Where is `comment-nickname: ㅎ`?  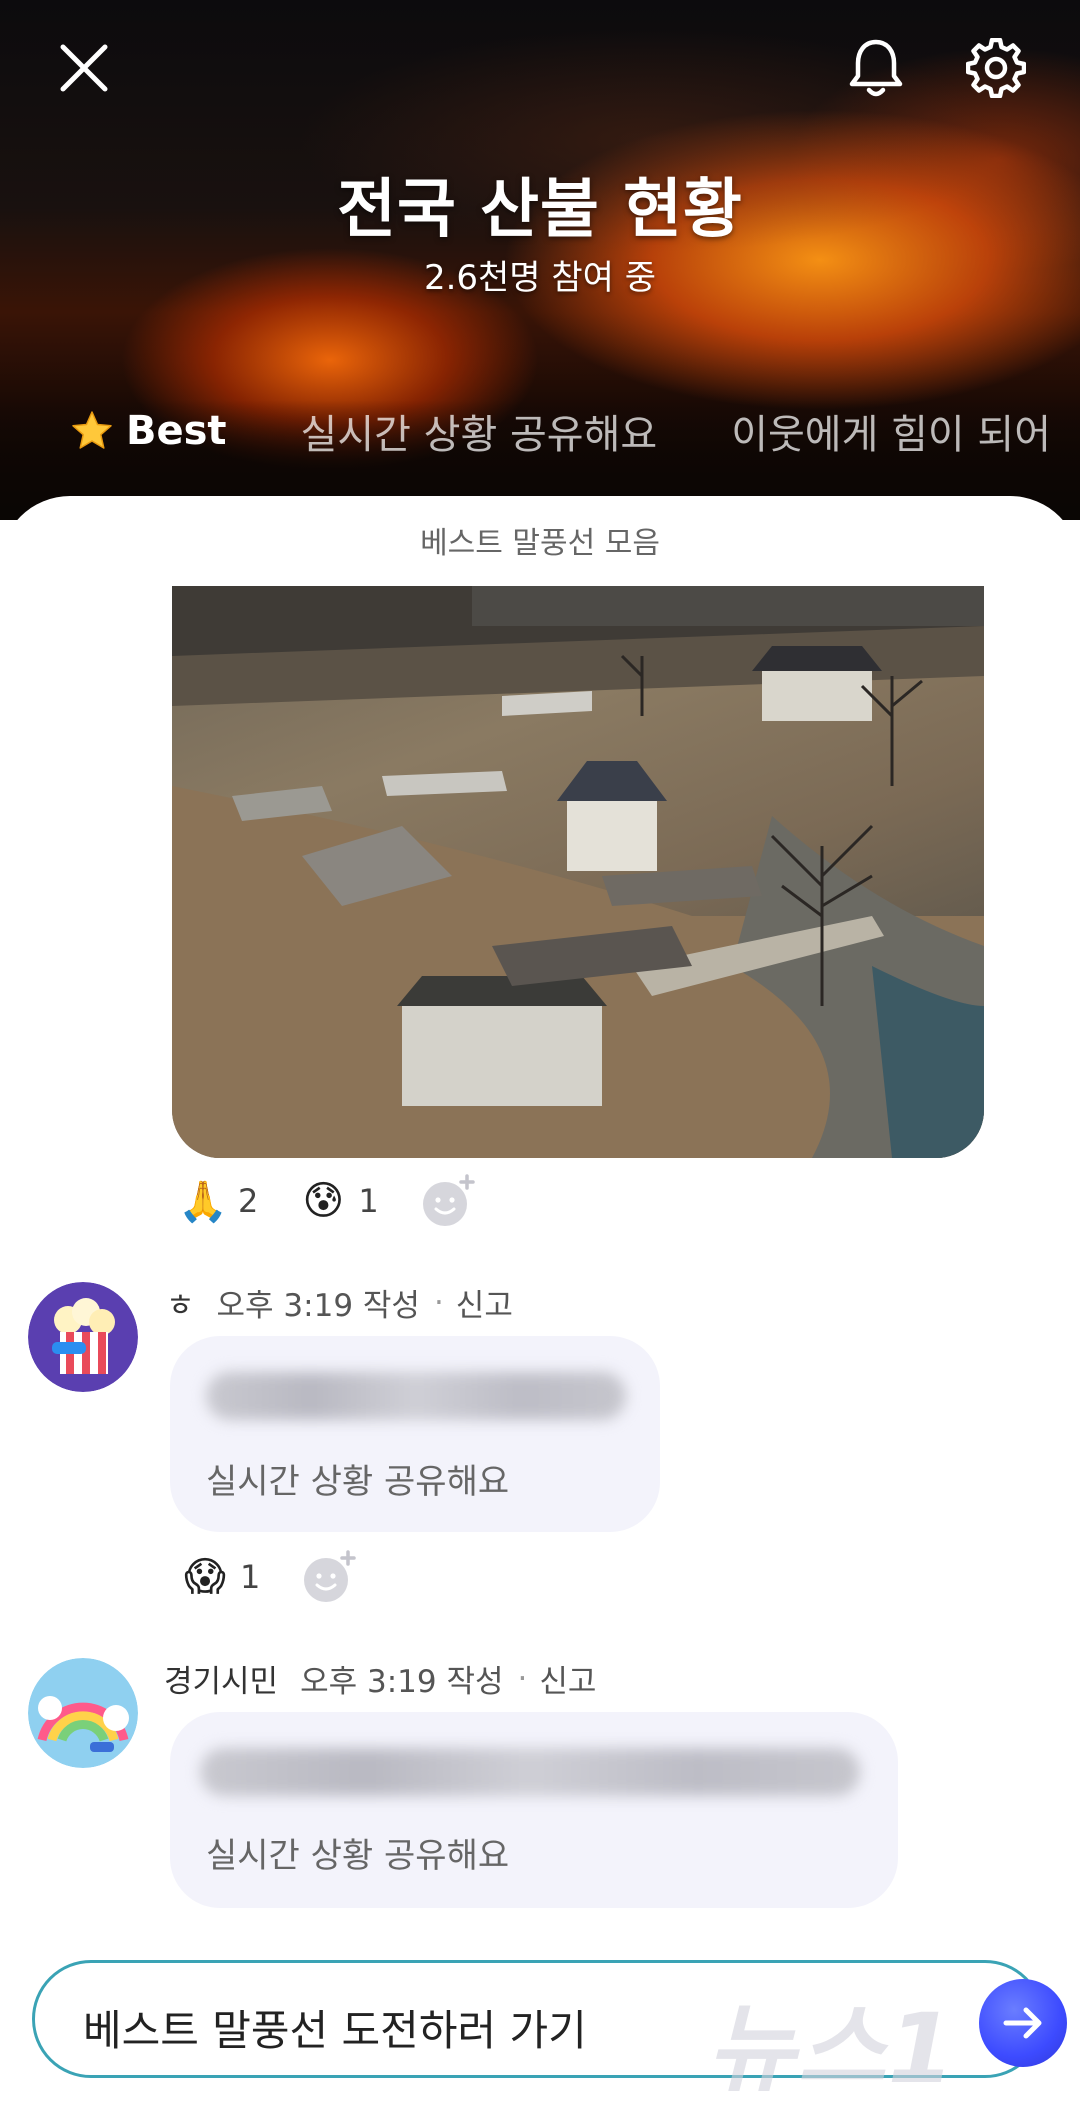
comment-nickname: ㅎ is located at coordinates (180, 1306).